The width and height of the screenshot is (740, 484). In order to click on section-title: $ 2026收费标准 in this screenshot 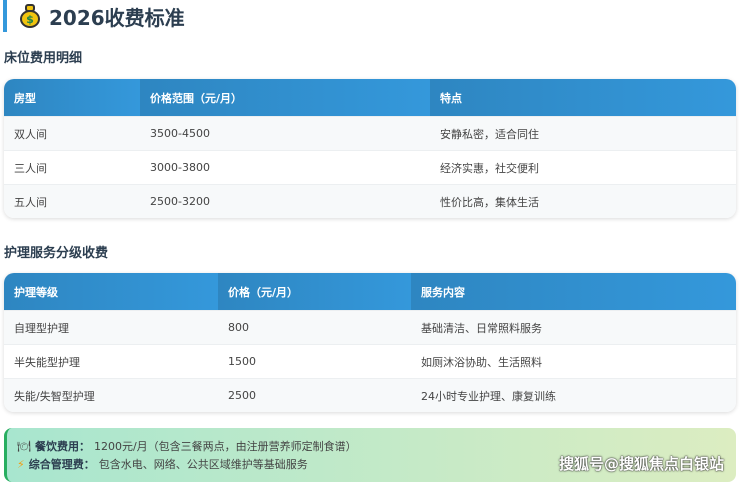, I will do `click(94, 16)`.